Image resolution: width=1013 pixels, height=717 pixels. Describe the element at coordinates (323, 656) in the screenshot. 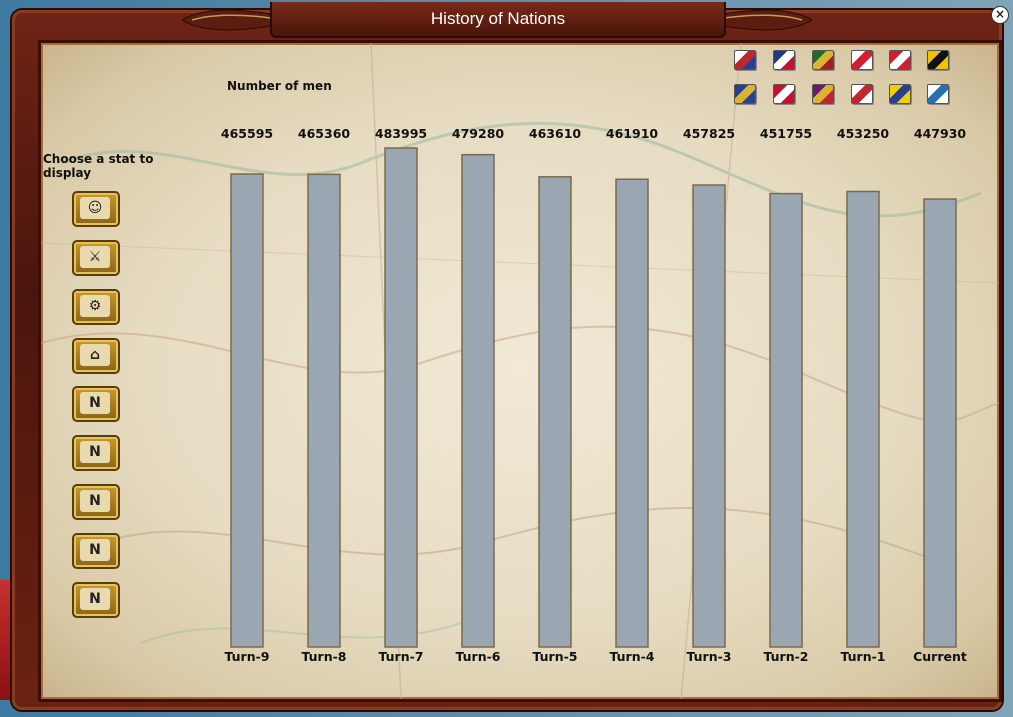

I see `turn-label: Turn-8` at that location.